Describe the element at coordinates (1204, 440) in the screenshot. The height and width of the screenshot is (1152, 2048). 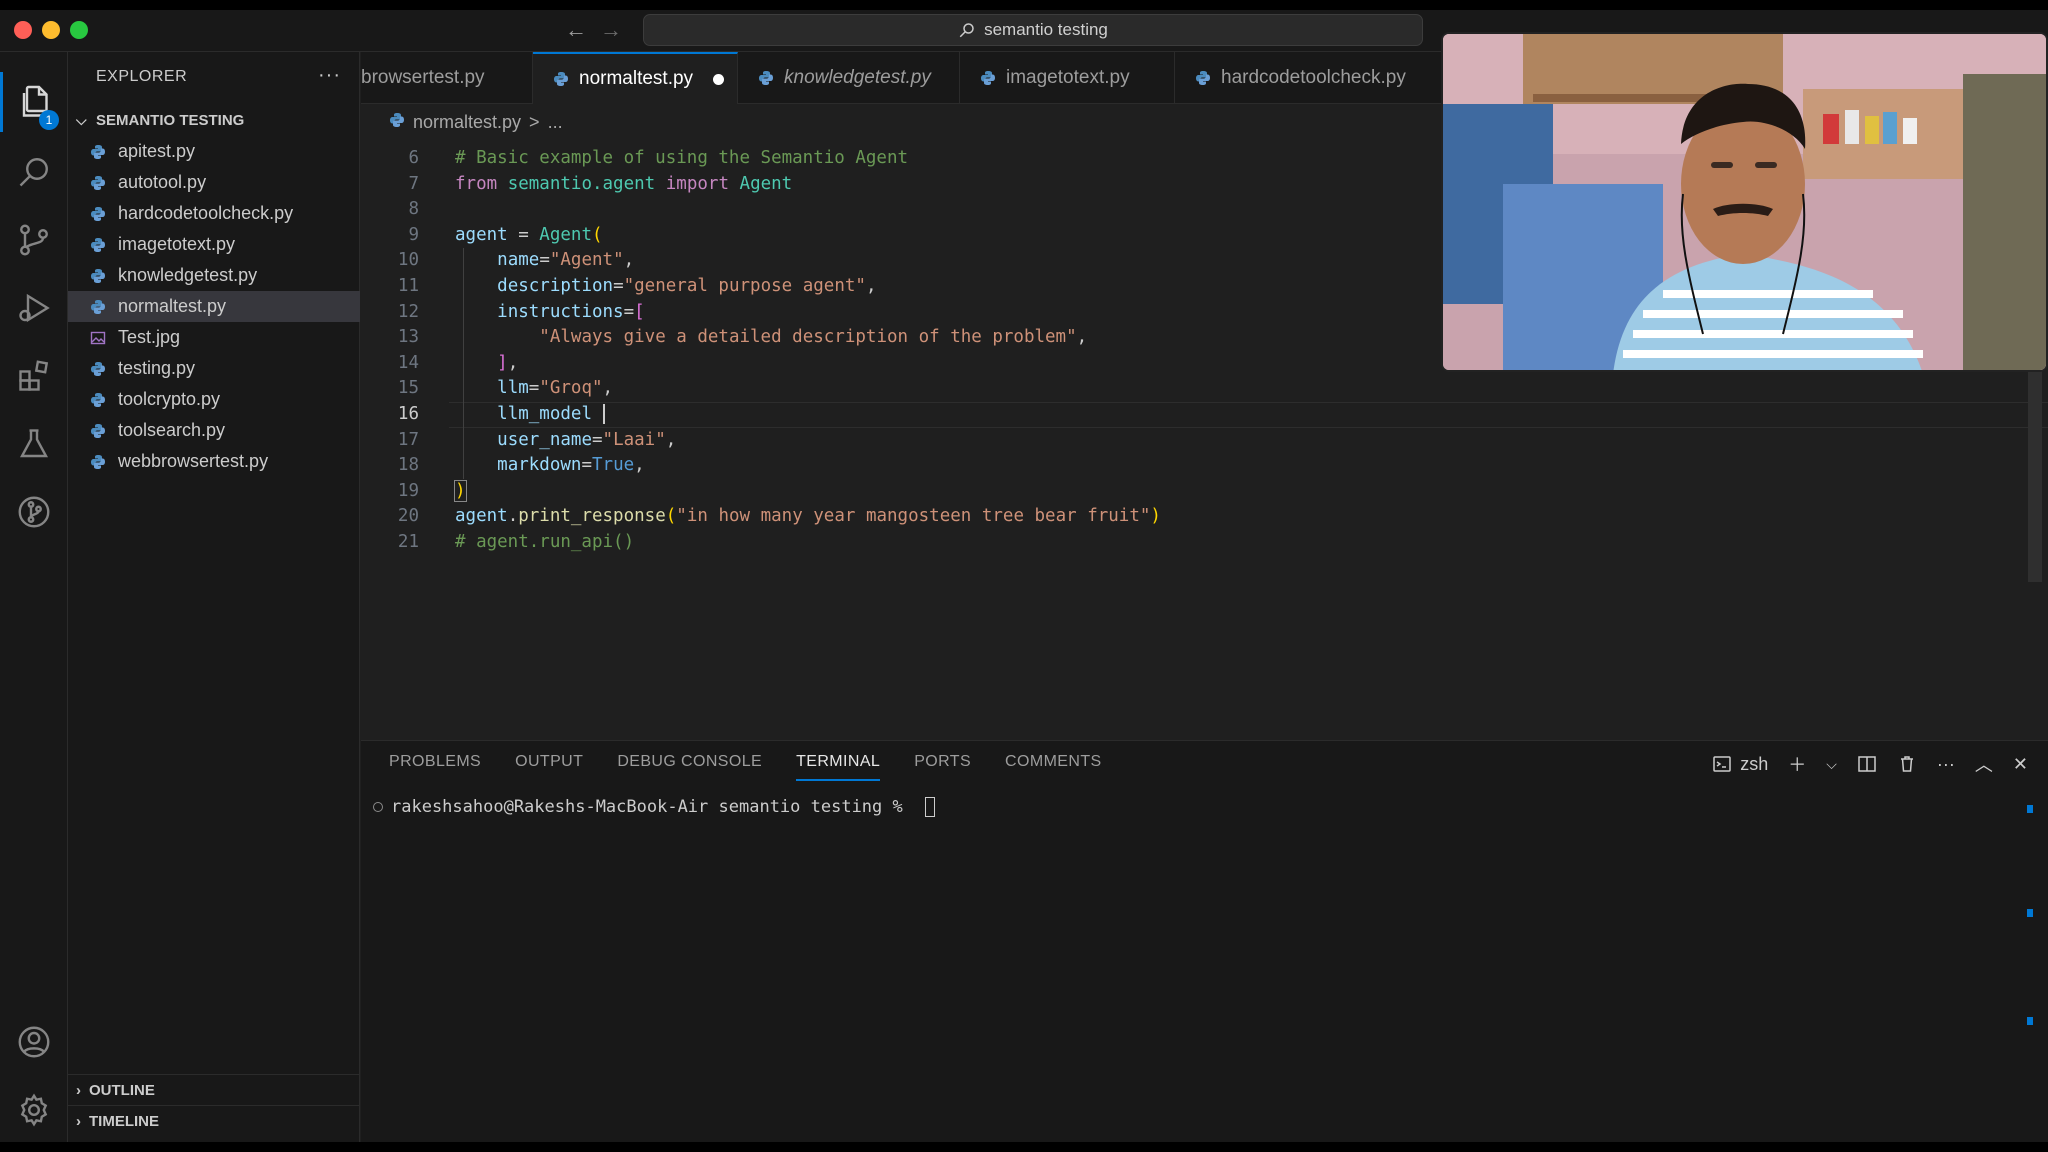
I see `code-line: 17 user_name="Laai",` at that location.